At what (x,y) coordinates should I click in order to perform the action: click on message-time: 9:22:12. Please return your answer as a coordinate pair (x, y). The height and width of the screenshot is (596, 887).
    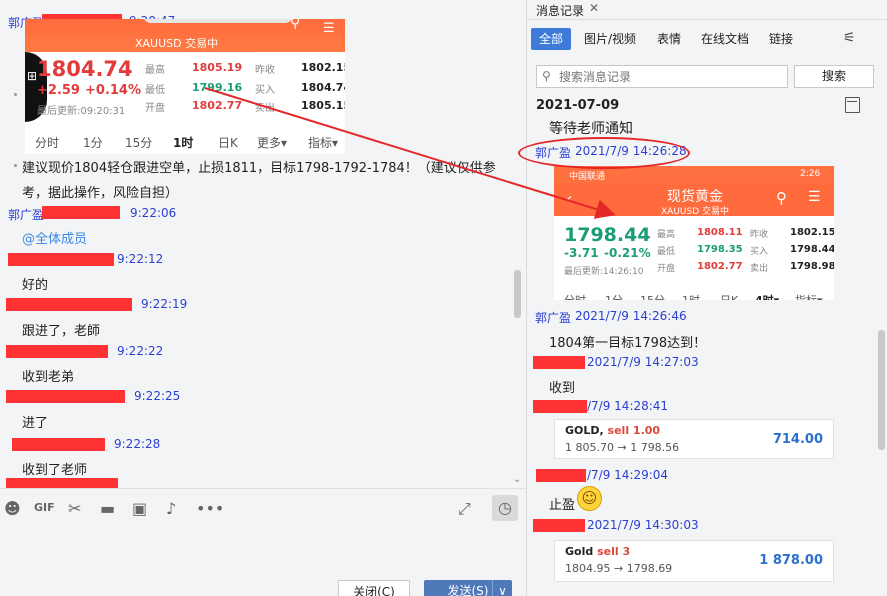
    Looking at the image, I should click on (140, 259).